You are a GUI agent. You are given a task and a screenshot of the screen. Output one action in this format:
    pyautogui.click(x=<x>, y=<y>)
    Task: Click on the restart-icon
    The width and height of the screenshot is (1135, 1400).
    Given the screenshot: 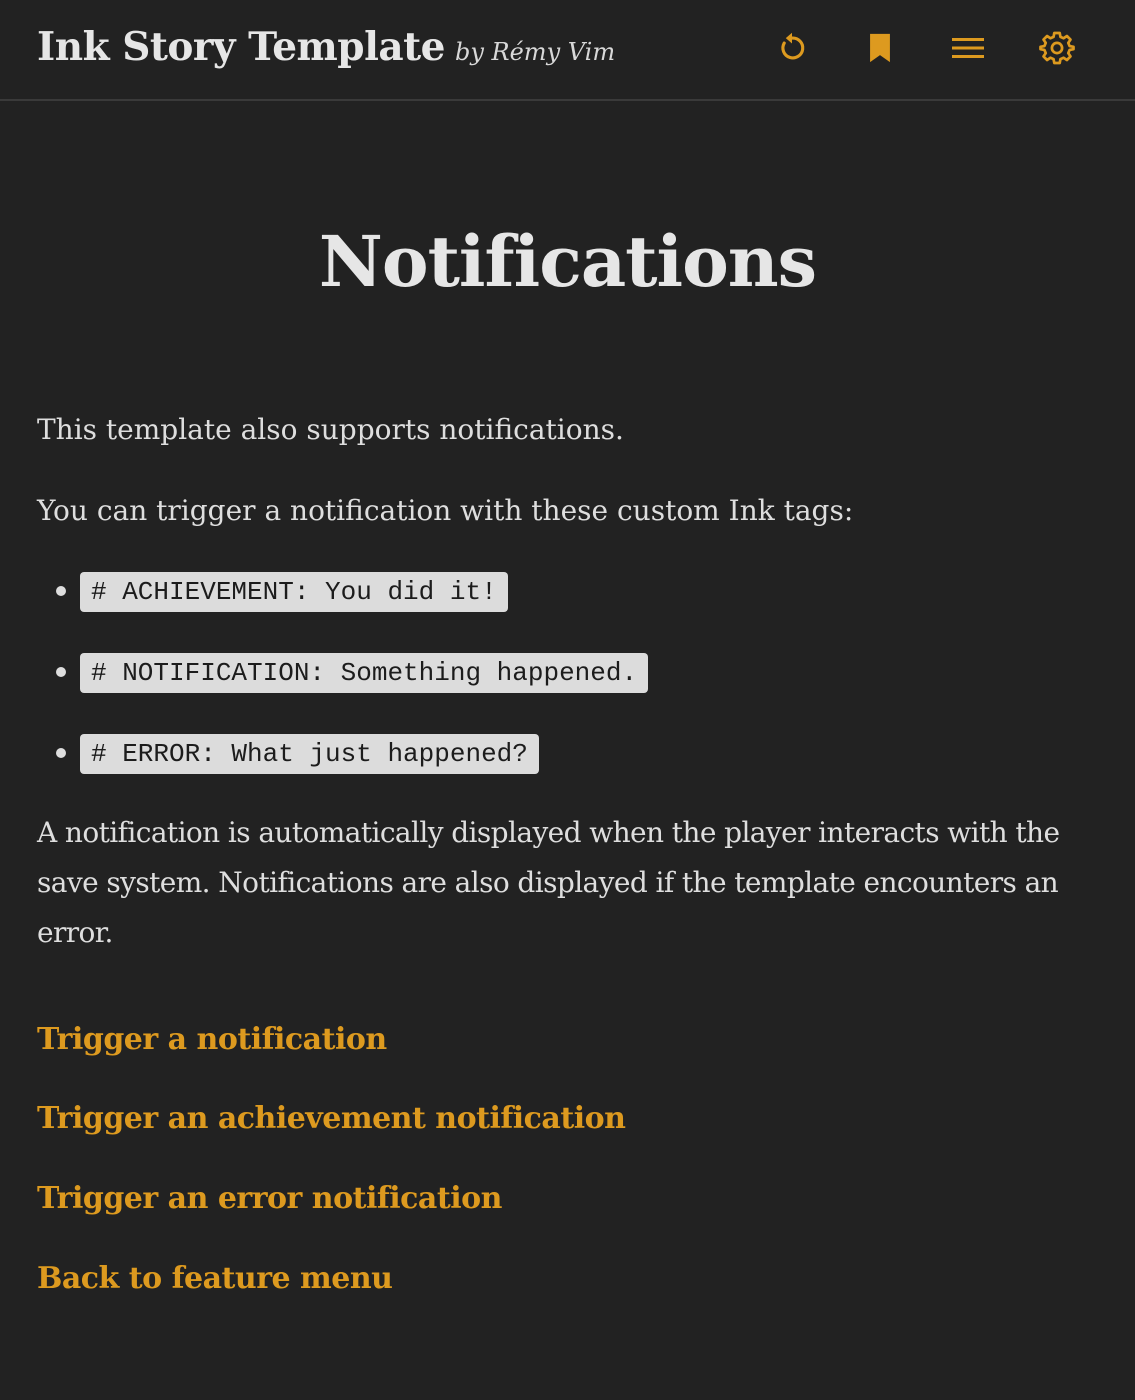 What is the action you would take?
    pyautogui.click(x=793, y=46)
    